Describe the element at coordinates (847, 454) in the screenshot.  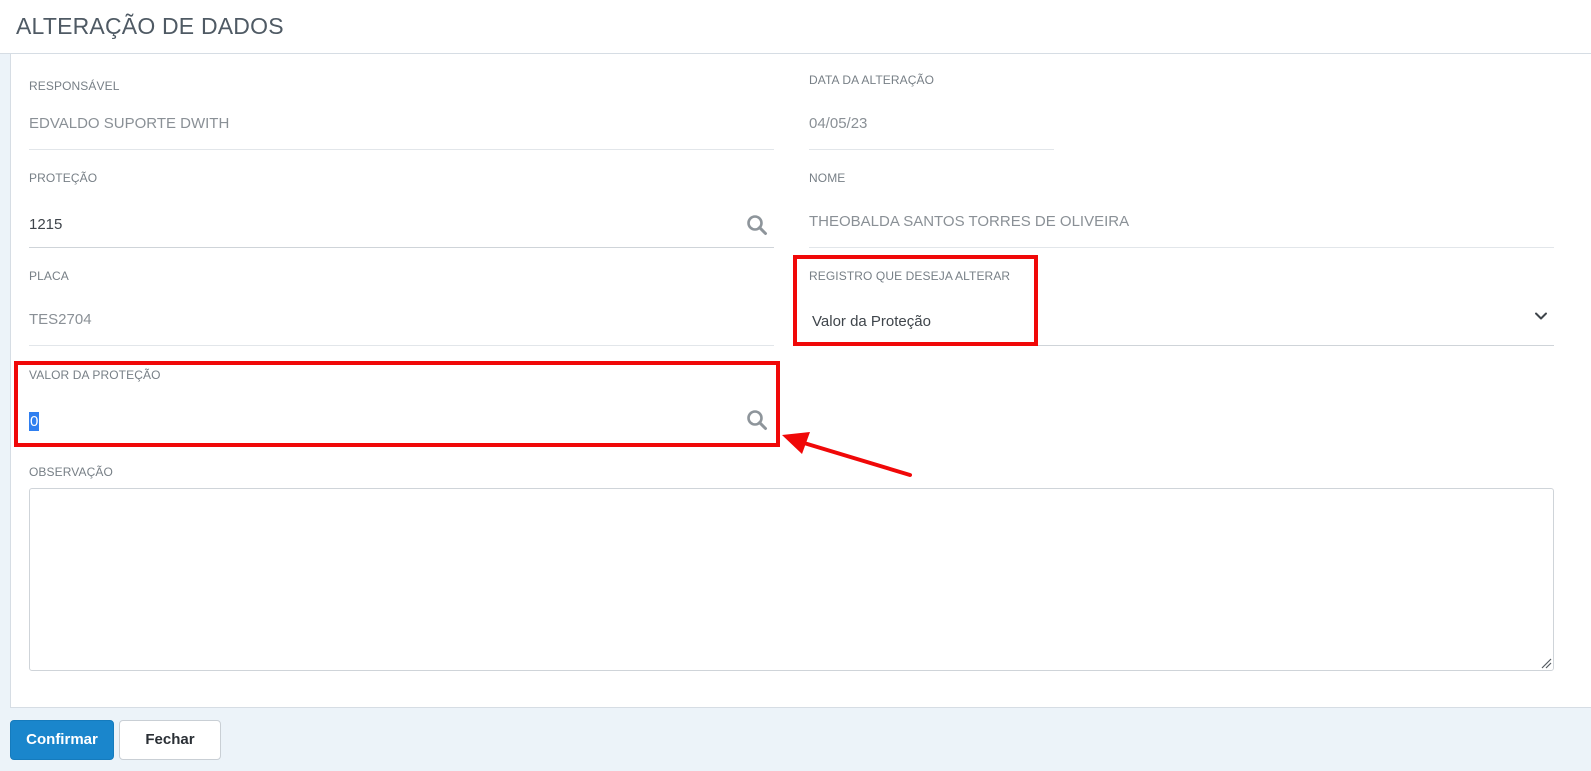
I see `annotation-arrow-icon` at that location.